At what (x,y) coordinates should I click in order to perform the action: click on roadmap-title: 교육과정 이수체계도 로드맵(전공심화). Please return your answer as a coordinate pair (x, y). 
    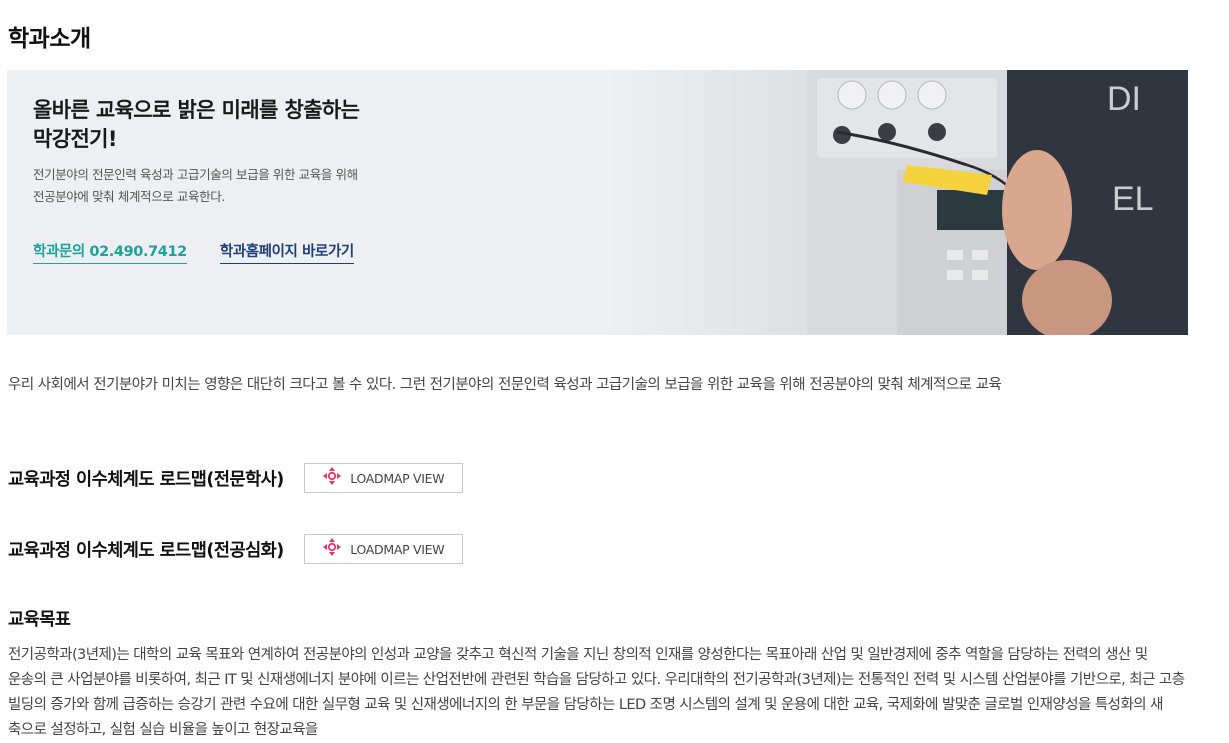
    Looking at the image, I should click on (146, 550).